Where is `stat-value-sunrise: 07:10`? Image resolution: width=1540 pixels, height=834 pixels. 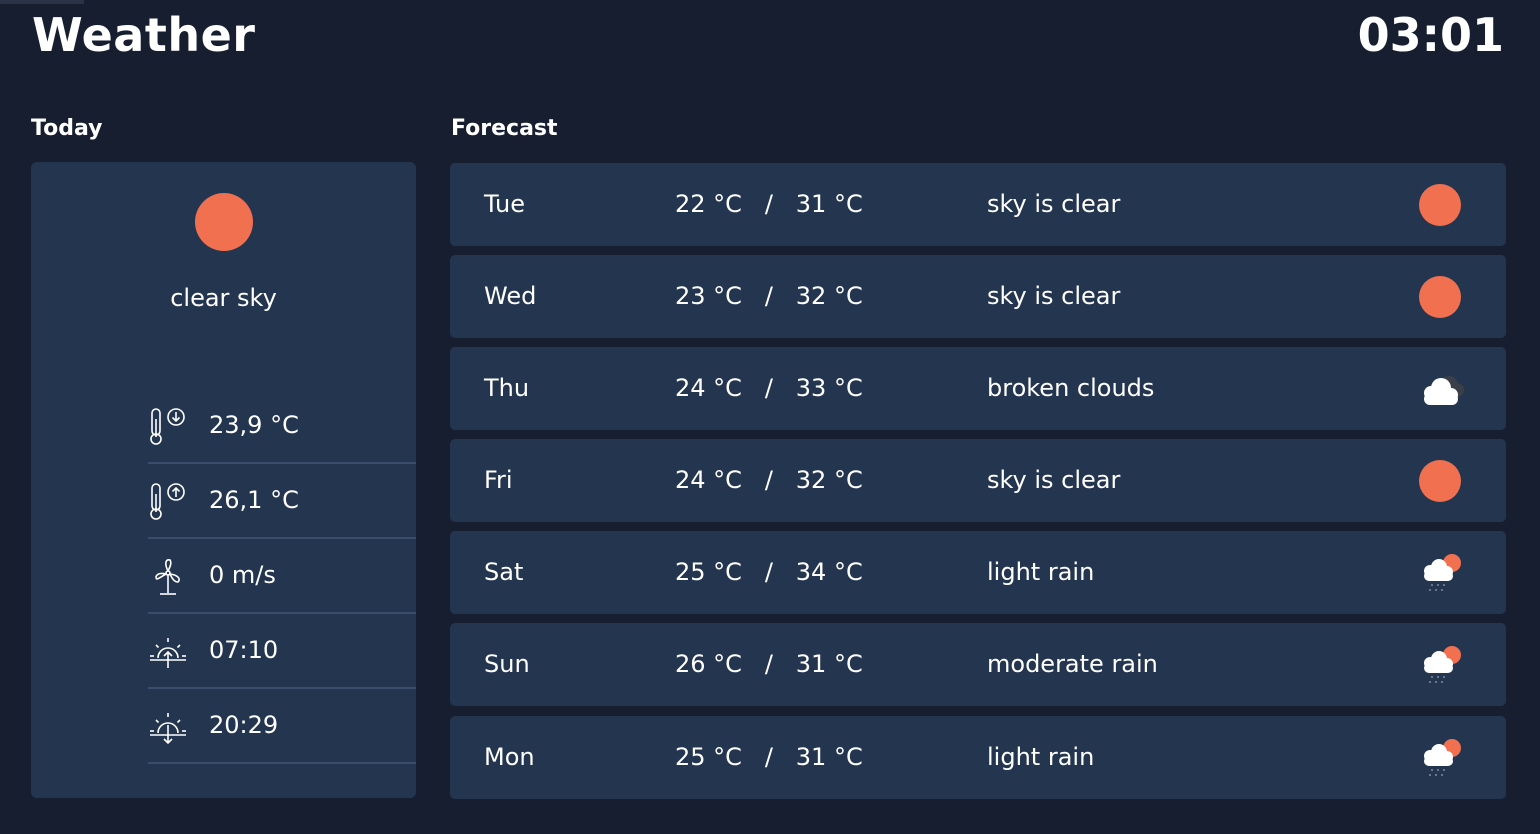 stat-value-sunrise: 07:10 is located at coordinates (244, 650).